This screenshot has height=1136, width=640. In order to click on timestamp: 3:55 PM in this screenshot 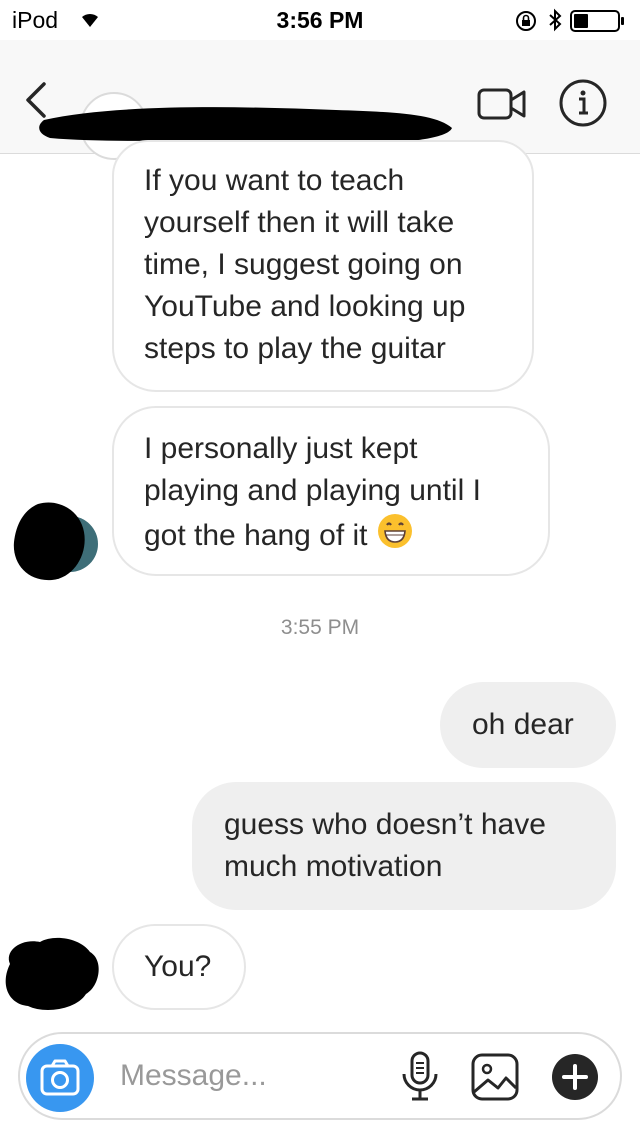, I will do `click(320, 627)`.